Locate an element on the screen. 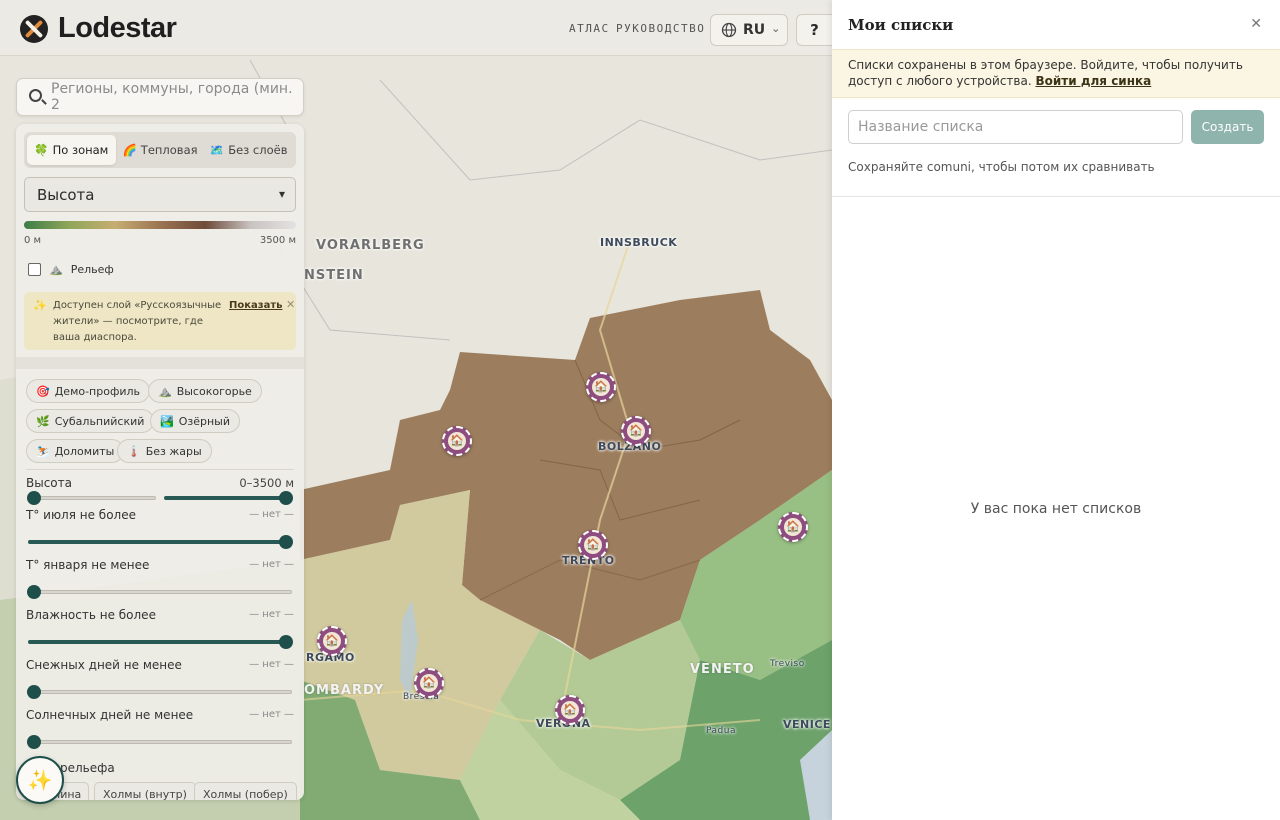  layer-select: Высота ▾ is located at coordinates (160, 194).